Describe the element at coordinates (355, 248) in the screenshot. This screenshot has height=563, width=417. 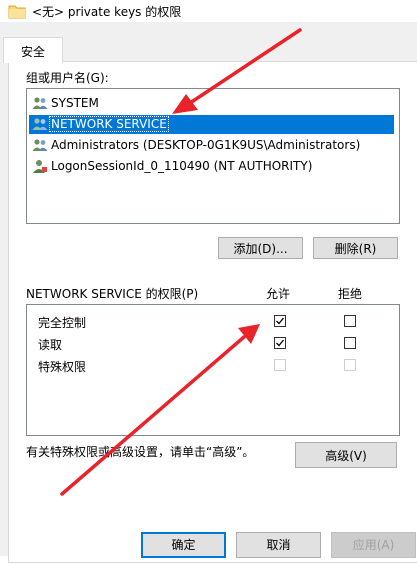
I see `remove-button: 删除(R)` at that location.